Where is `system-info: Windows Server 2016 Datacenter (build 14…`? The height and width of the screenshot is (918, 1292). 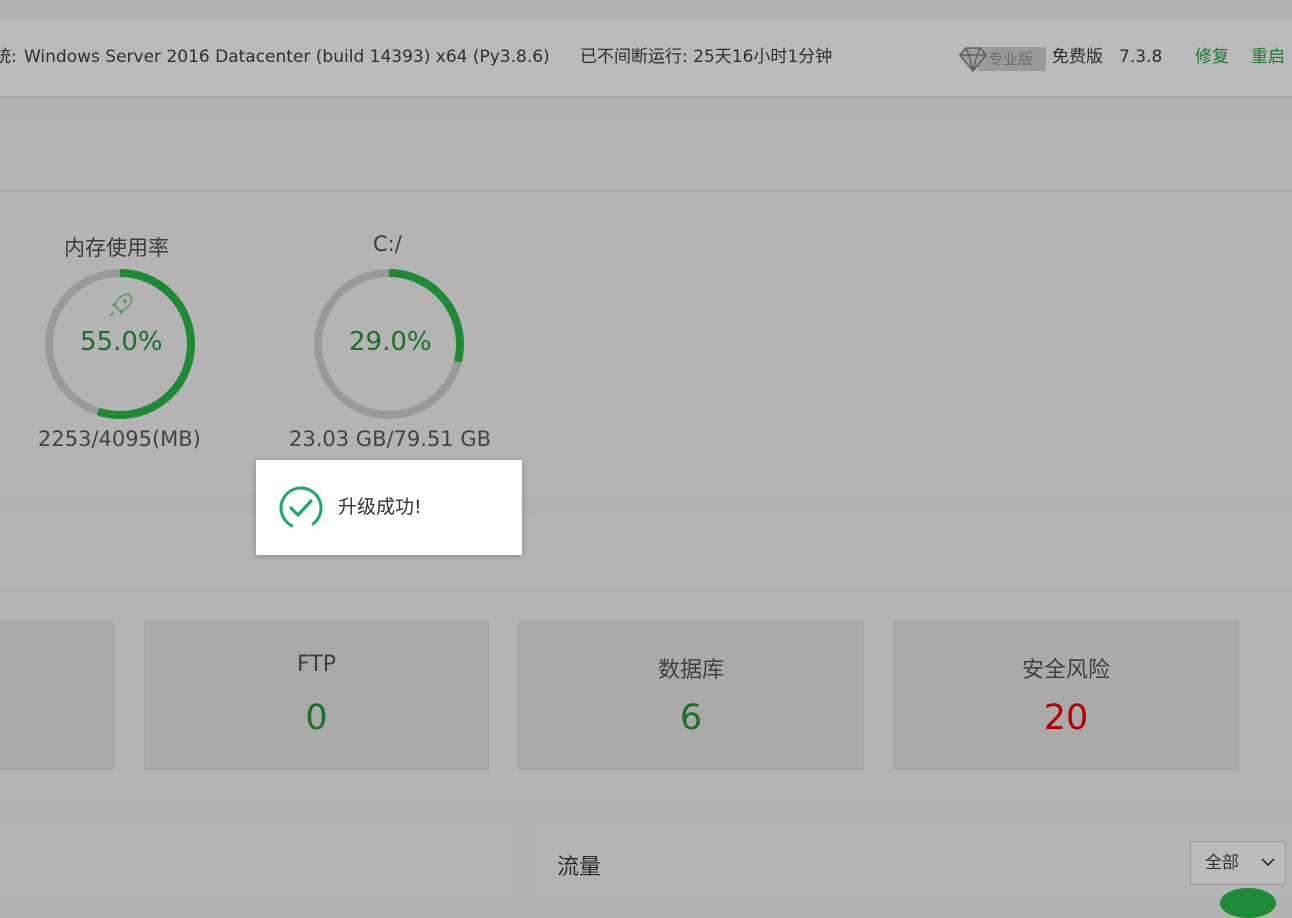 system-info: Windows Server 2016 Datacenter (build 14… is located at coordinates (287, 57).